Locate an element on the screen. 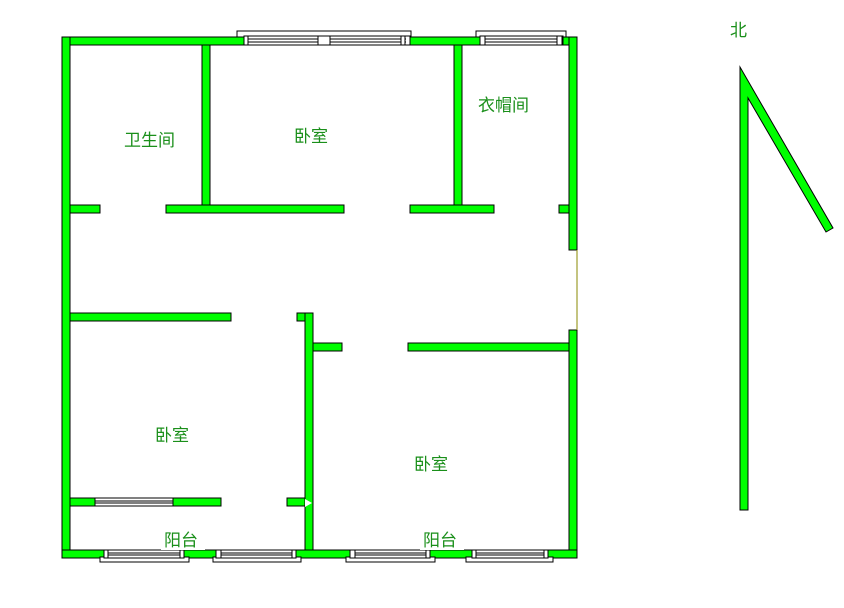  north-arrow-icon is located at coordinates (786, 288).